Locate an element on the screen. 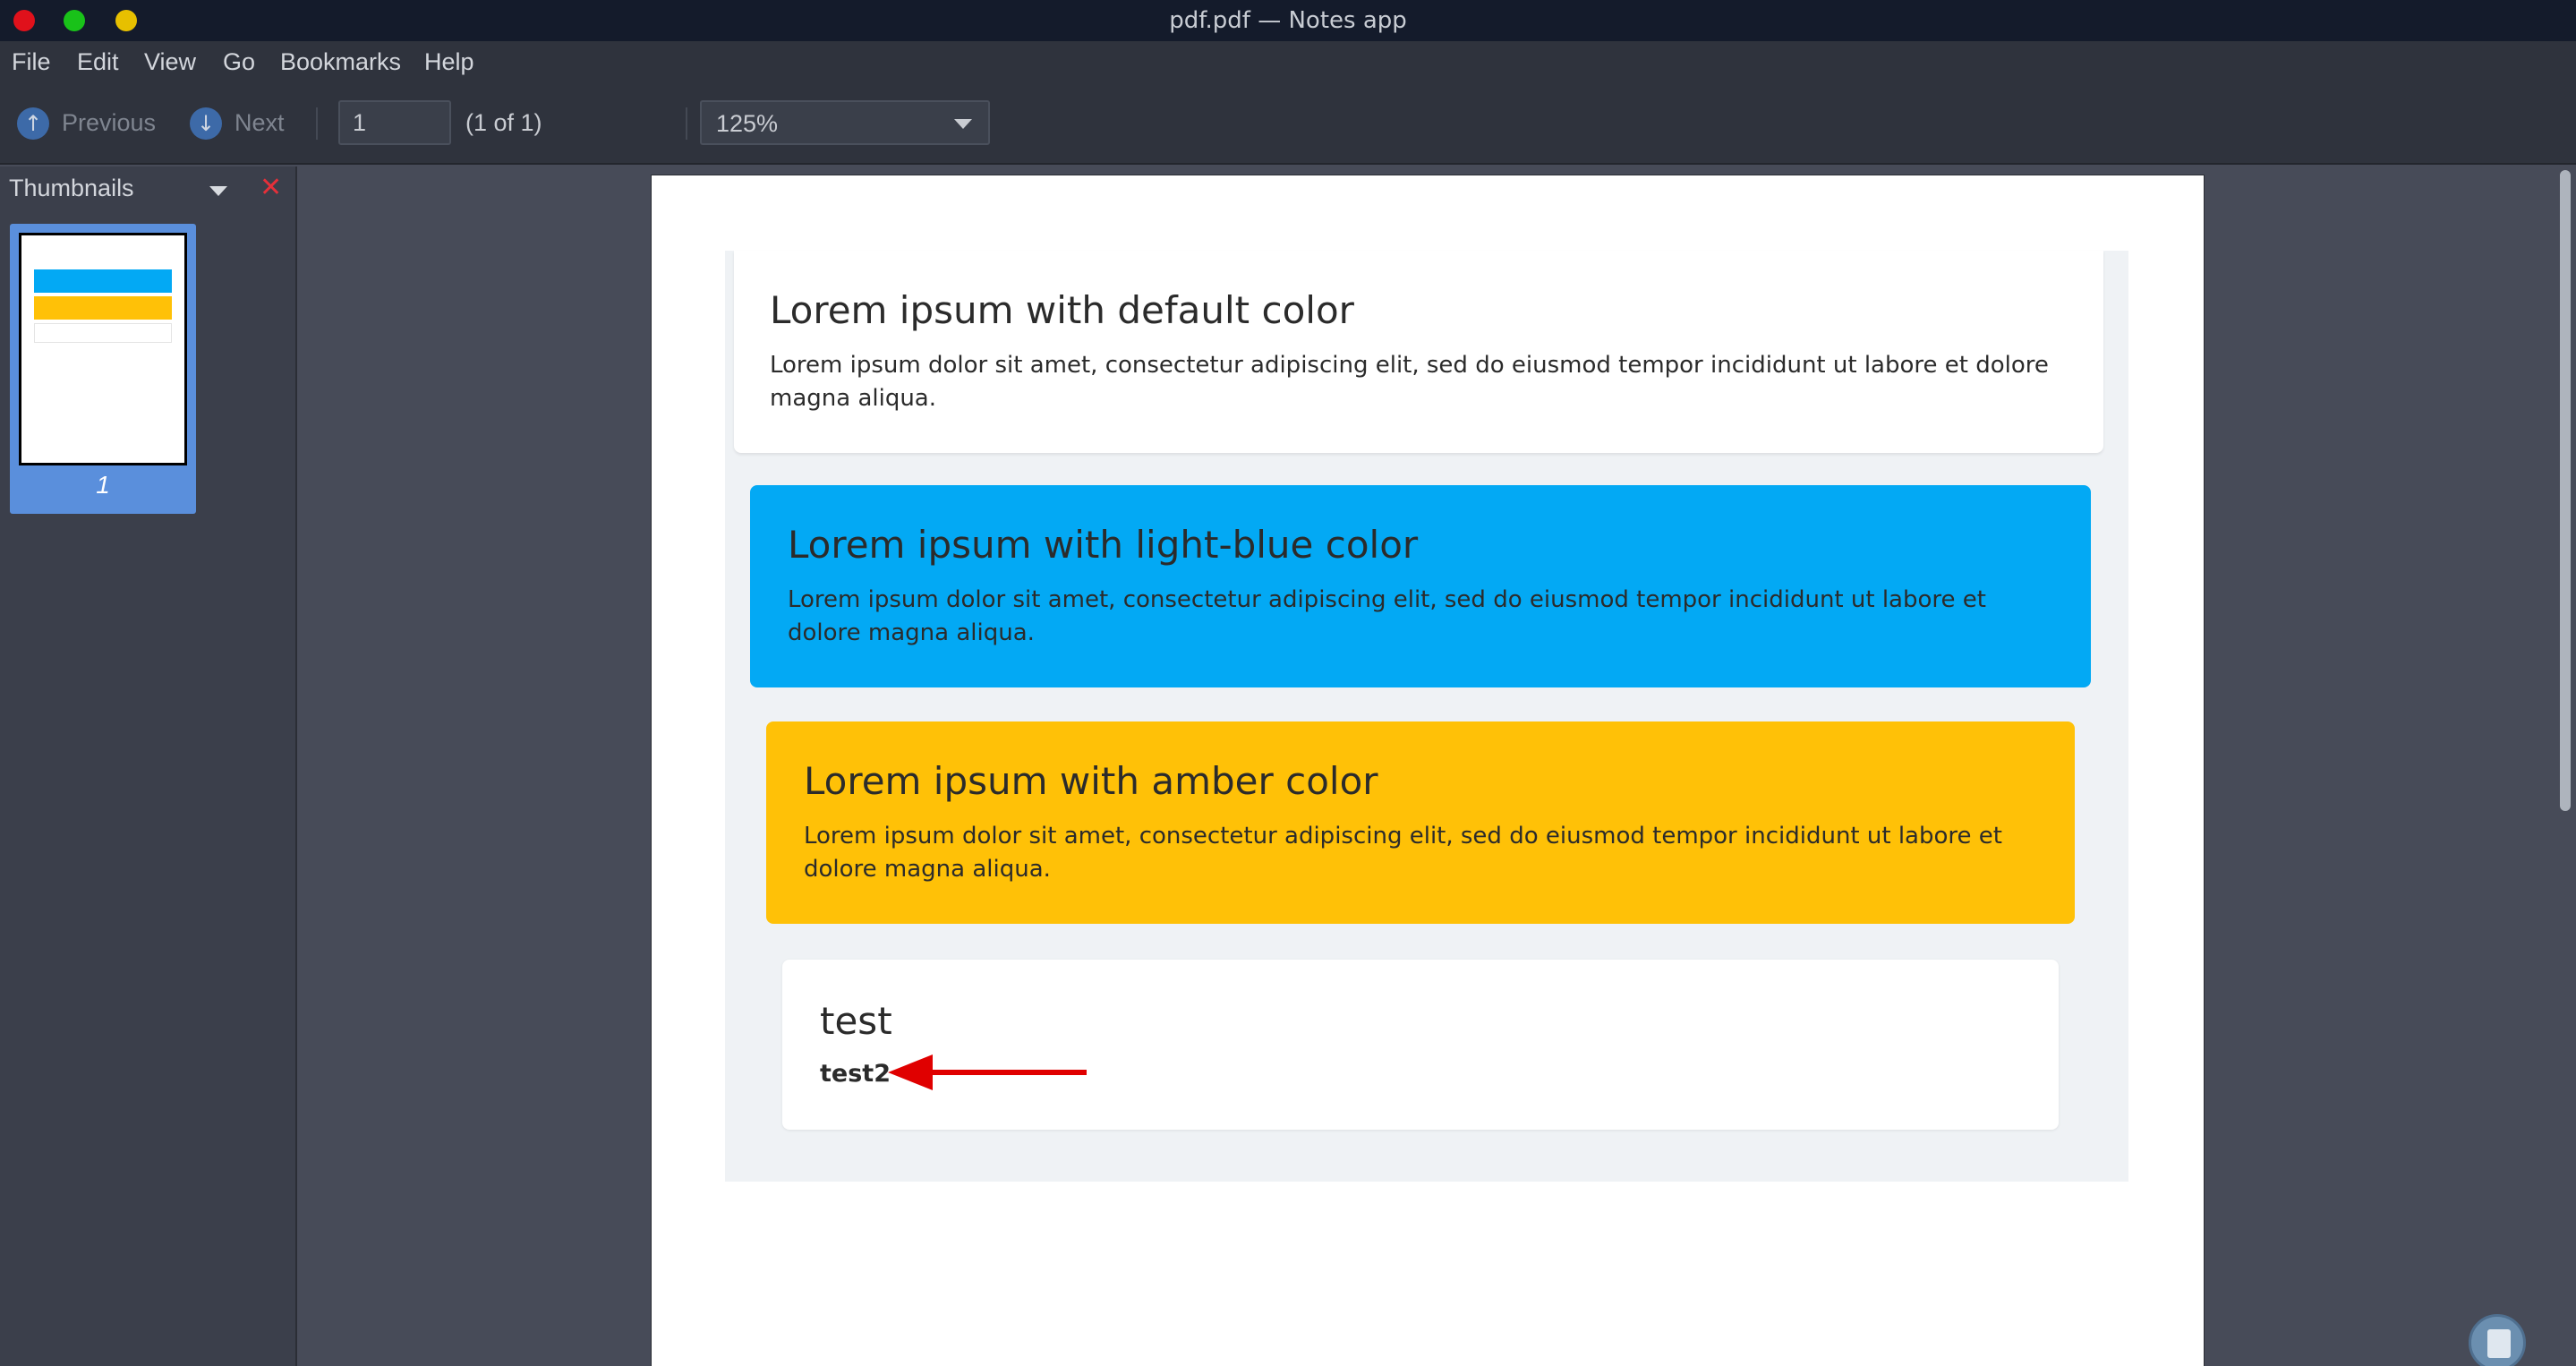 The width and height of the screenshot is (2576, 1366). toolbar: ↑ Previous ↓ Next 1 (1 of 1) 125% is located at coordinates (1288, 124).